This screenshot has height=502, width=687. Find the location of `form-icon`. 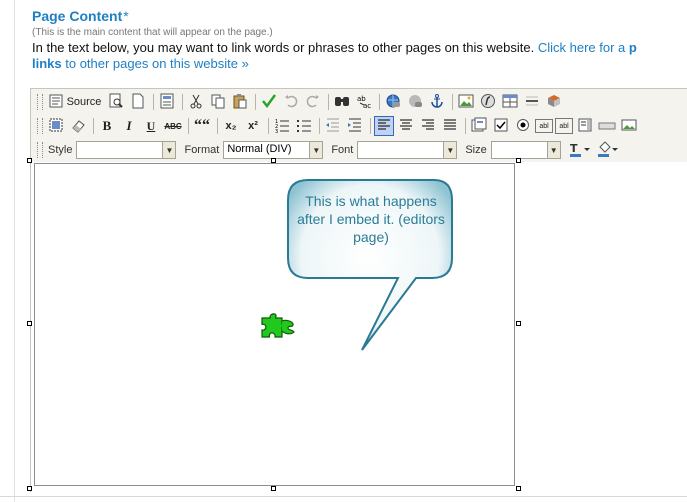

form-icon is located at coordinates (479, 126).